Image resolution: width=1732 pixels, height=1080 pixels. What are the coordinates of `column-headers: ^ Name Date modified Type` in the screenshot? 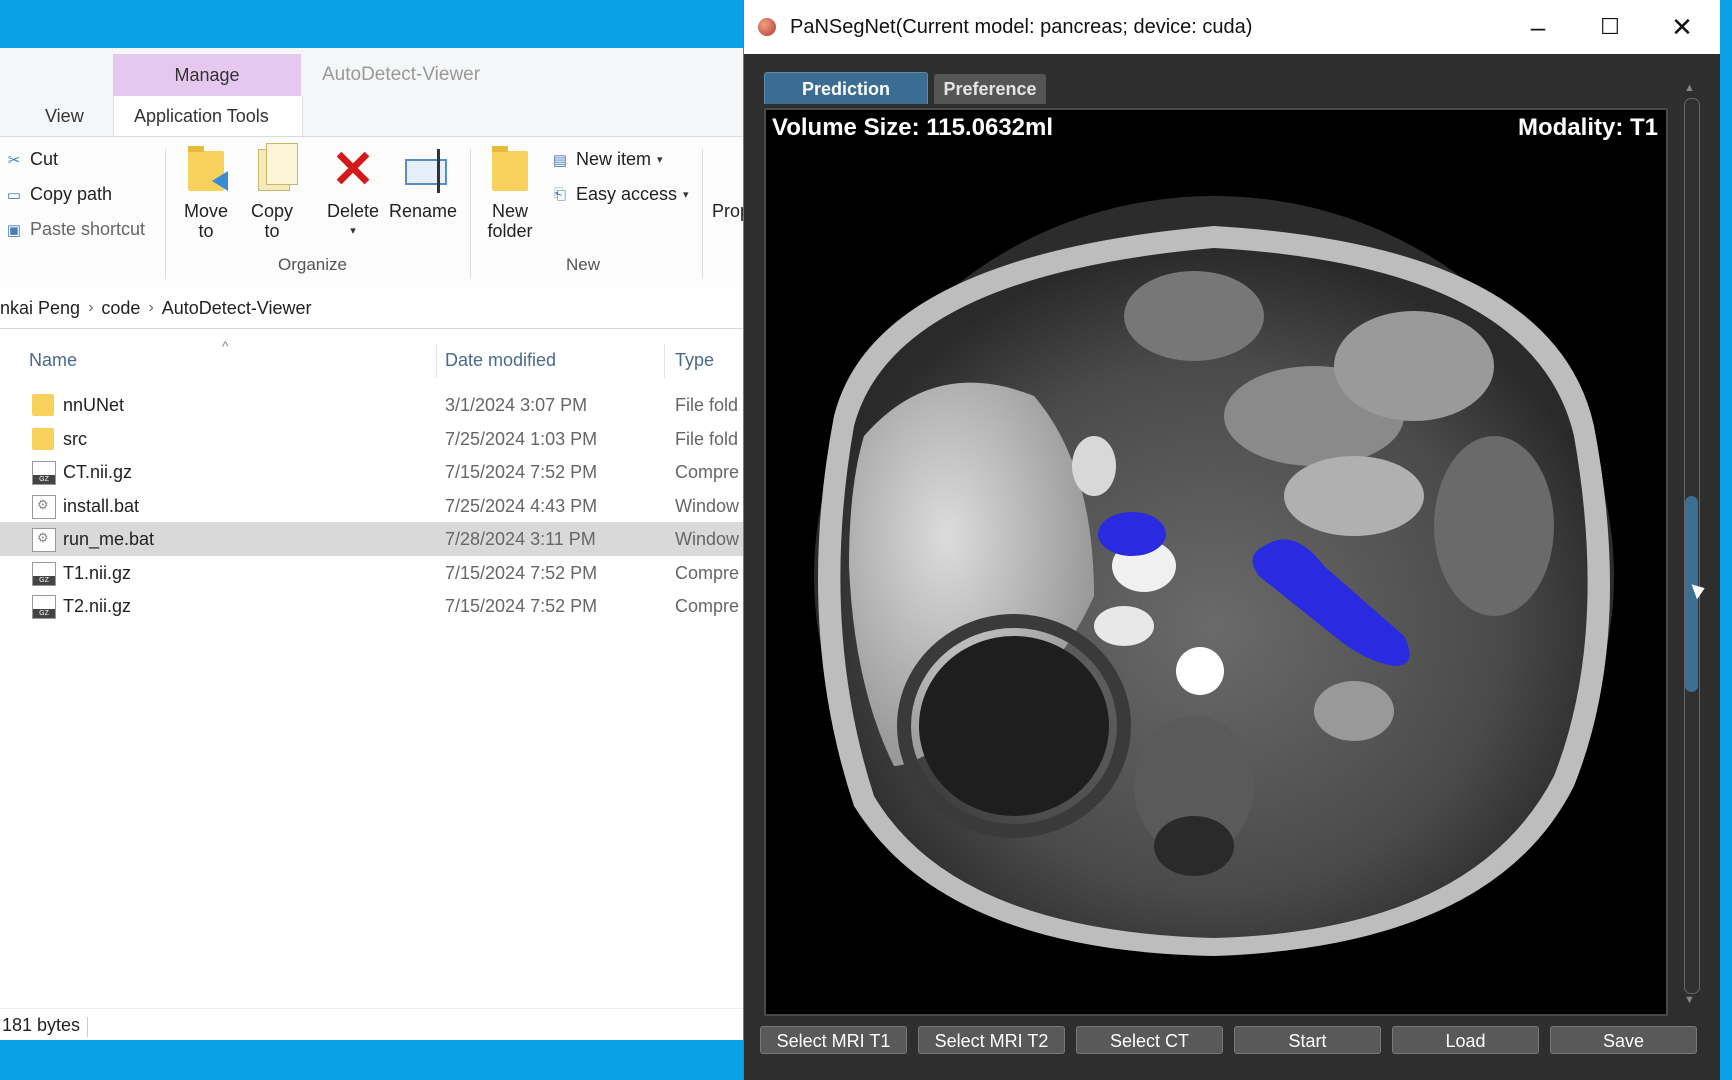 It's located at (372, 358).